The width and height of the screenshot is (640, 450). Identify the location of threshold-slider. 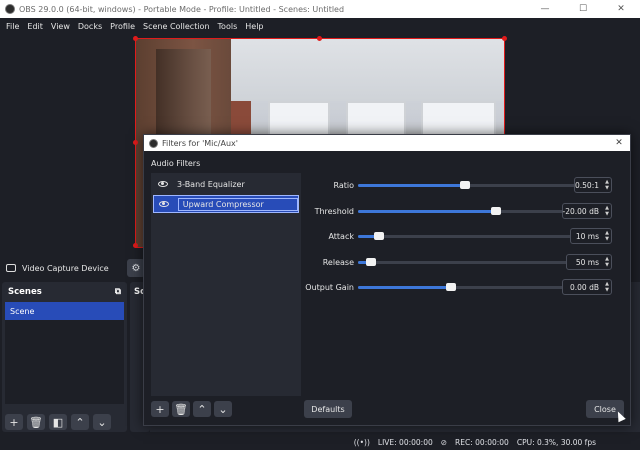
(461, 210).